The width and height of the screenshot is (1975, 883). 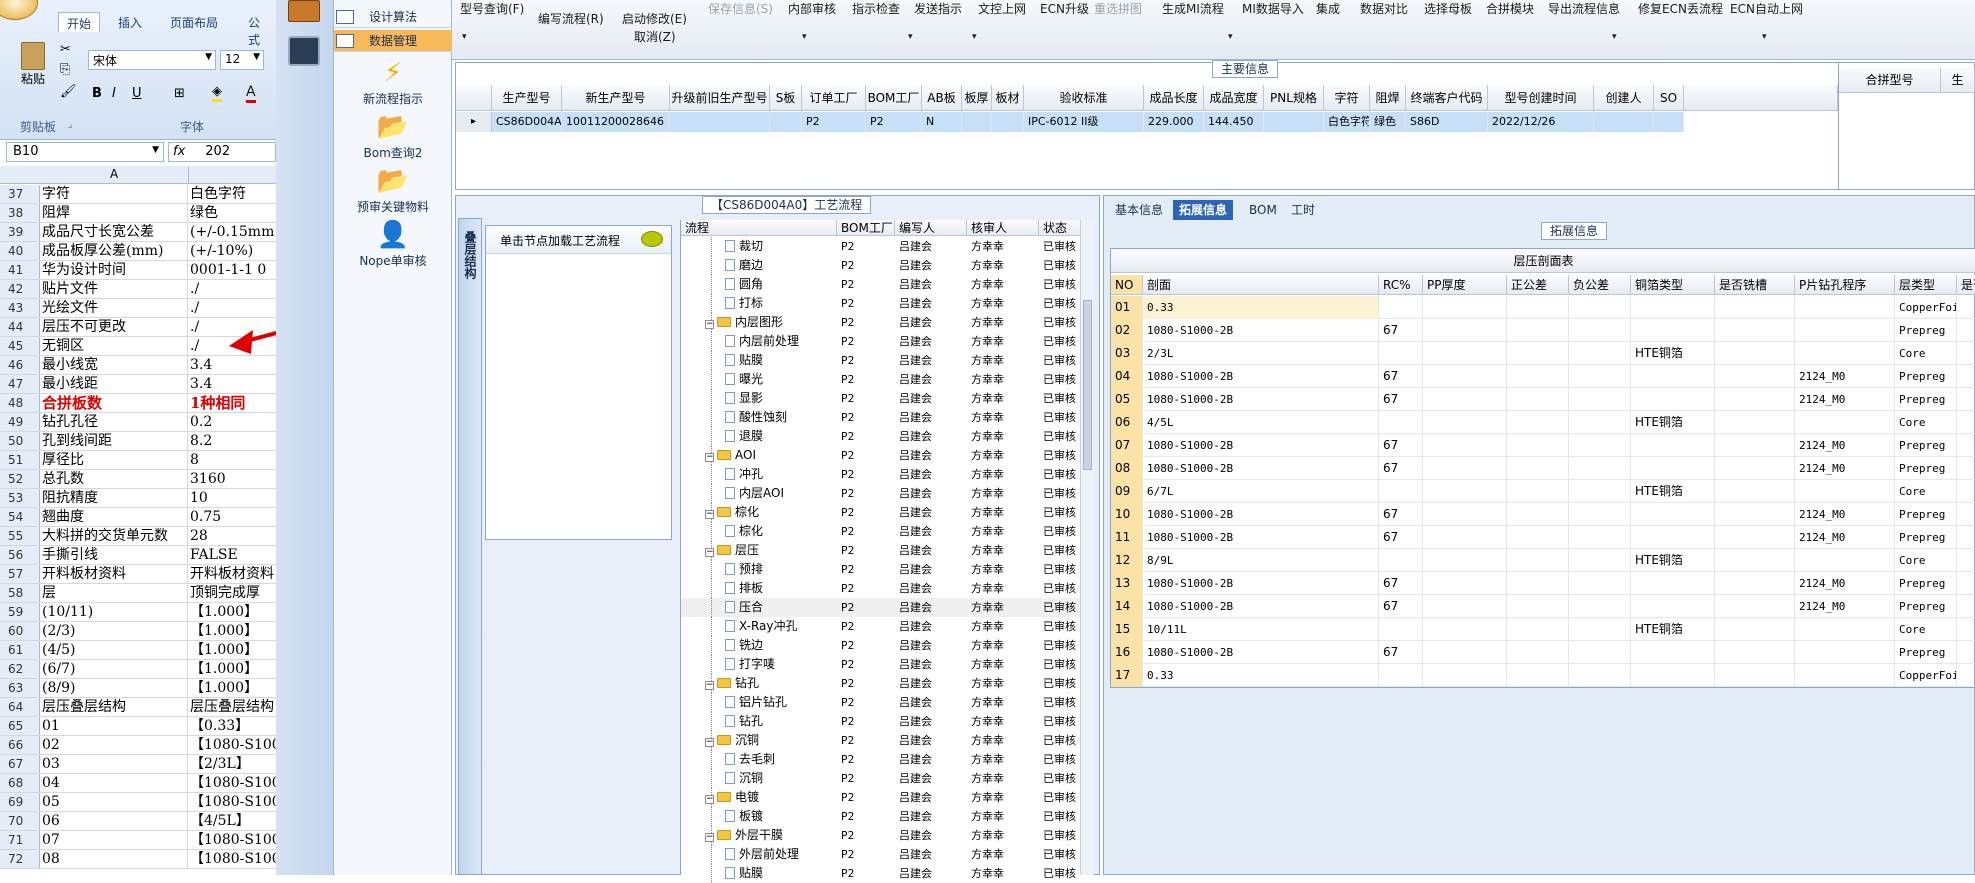 I want to click on row-number: 61, so click(x=20, y=650).